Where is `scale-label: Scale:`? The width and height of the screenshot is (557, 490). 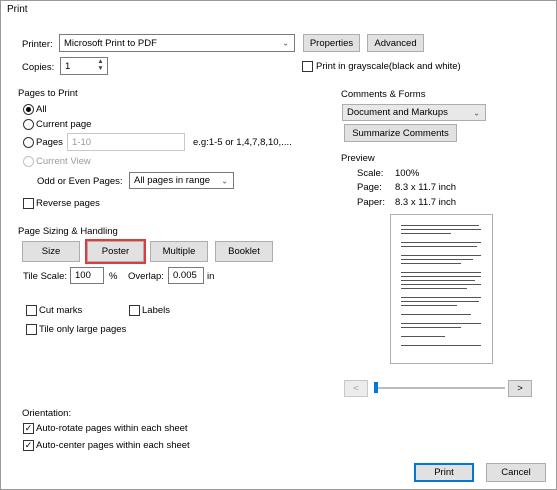 scale-label: Scale: is located at coordinates (370, 173).